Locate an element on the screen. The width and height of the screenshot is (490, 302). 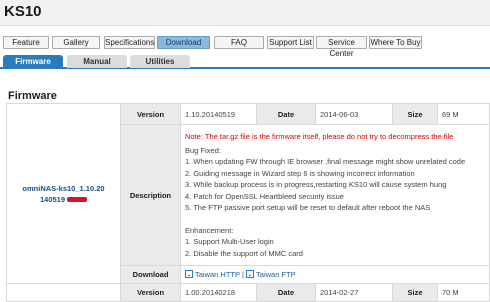
bug-fixed-title: Bug Fixed: is located at coordinates (203, 150).